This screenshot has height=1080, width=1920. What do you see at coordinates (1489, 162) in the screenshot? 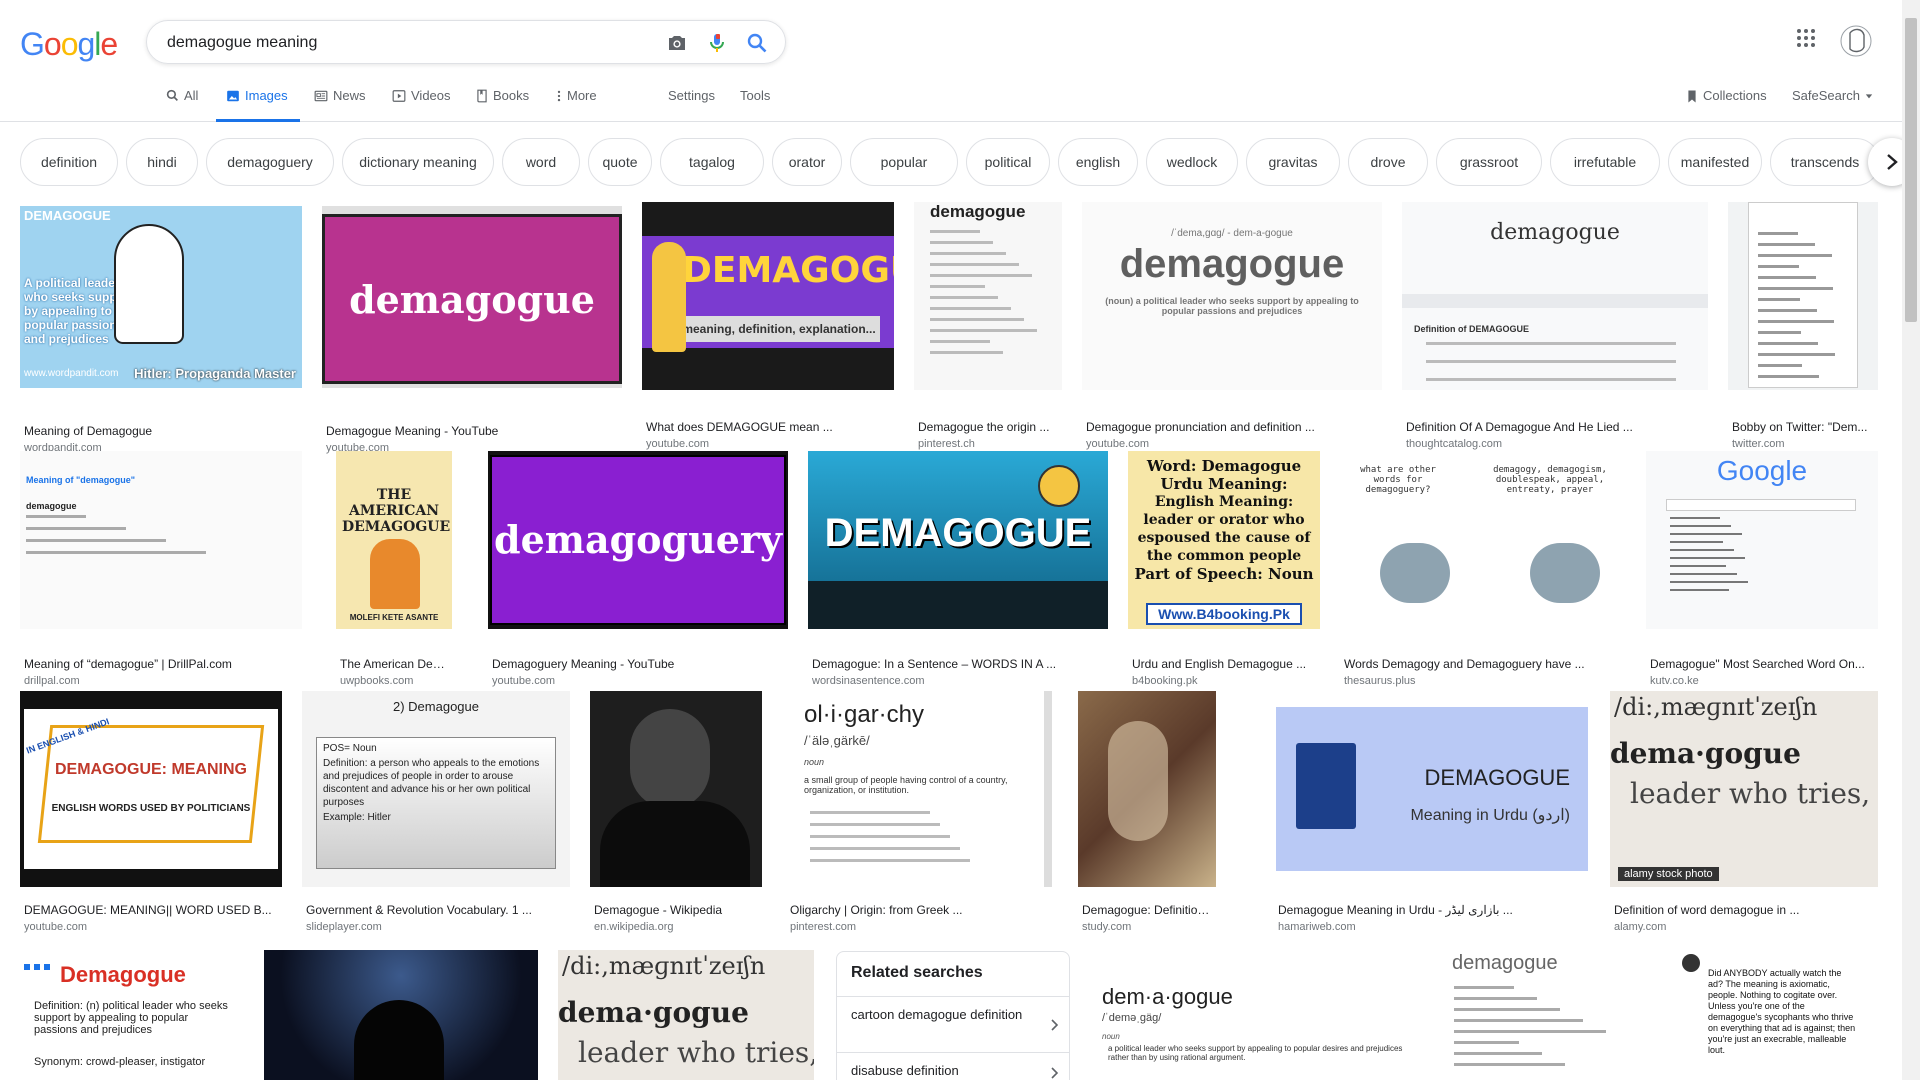
I see `filter-chip: grassroot` at bounding box center [1489, 162].